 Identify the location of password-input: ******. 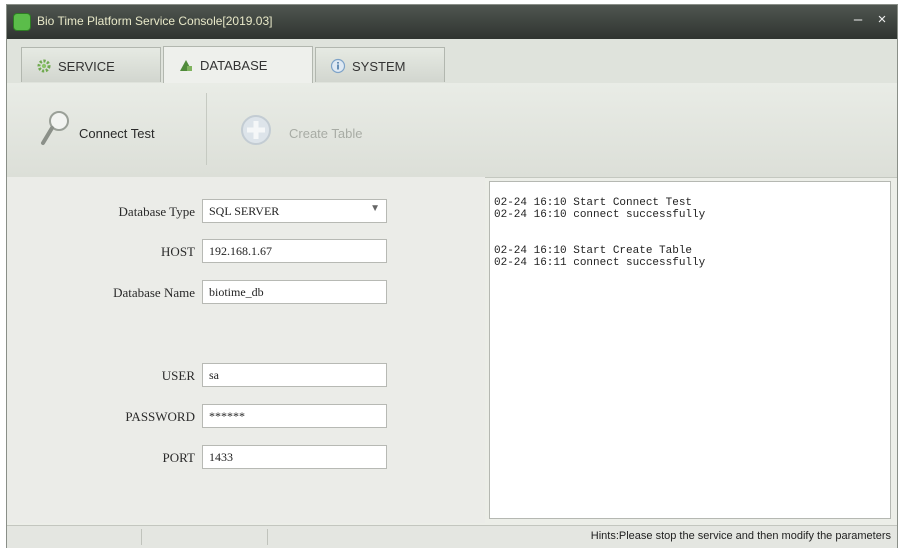
(294, 416).